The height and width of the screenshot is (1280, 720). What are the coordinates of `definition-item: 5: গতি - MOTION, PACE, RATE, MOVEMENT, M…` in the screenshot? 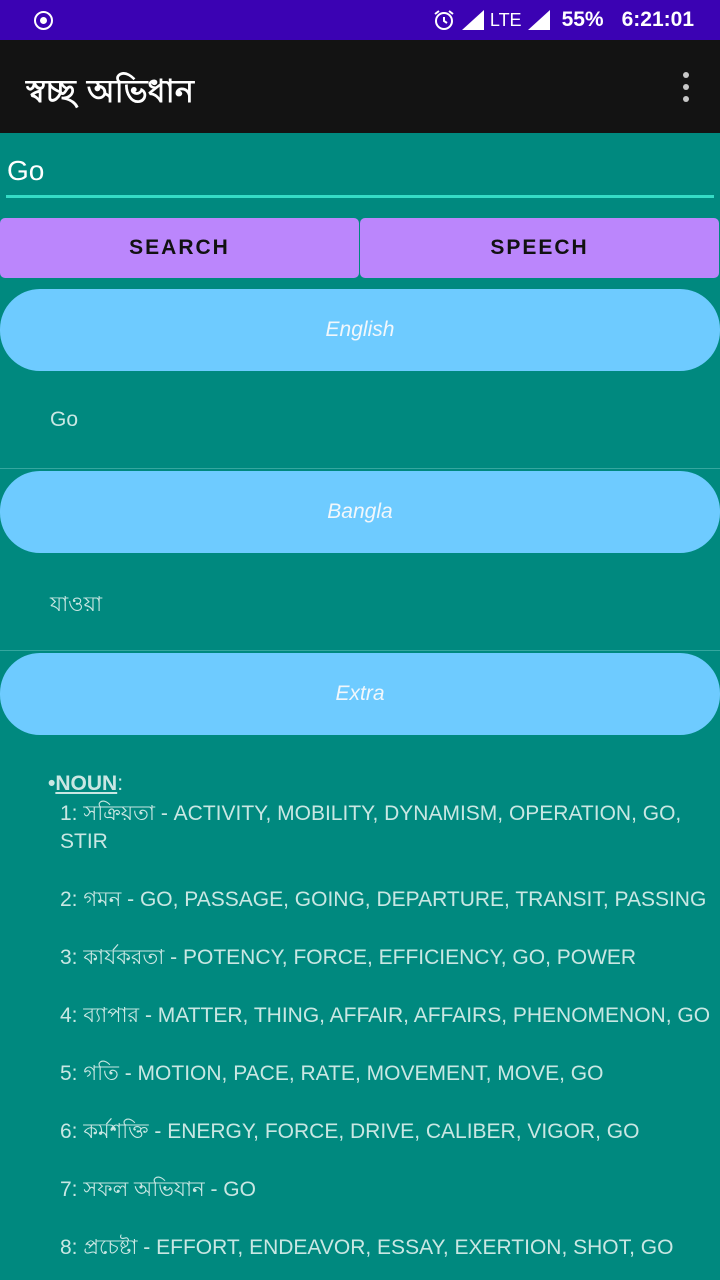 It's located at (332, 1073).